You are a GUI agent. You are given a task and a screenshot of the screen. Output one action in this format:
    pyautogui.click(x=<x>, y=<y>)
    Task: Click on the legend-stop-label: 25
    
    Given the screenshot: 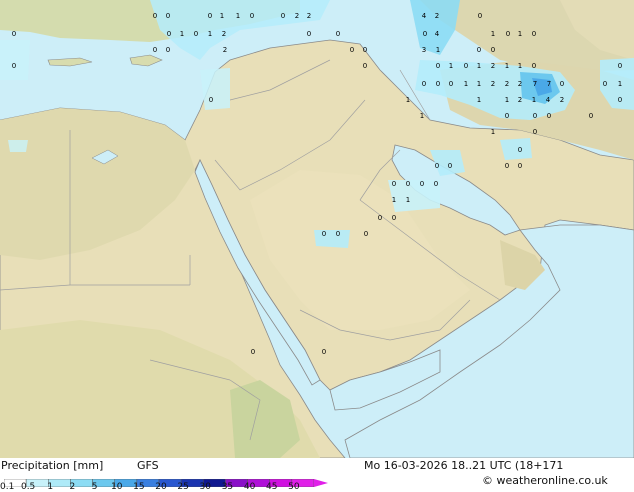 What is the action you would take?
    pyautogui.click(x=183, y=487)
    